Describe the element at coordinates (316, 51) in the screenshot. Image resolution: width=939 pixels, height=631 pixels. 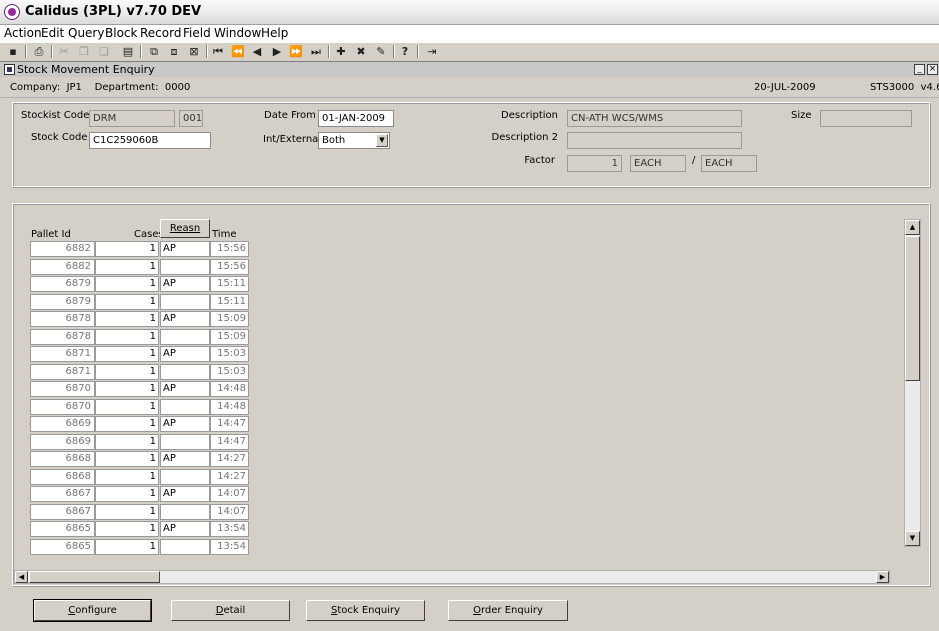
I see `last-record-icon: ⏭` at that location.